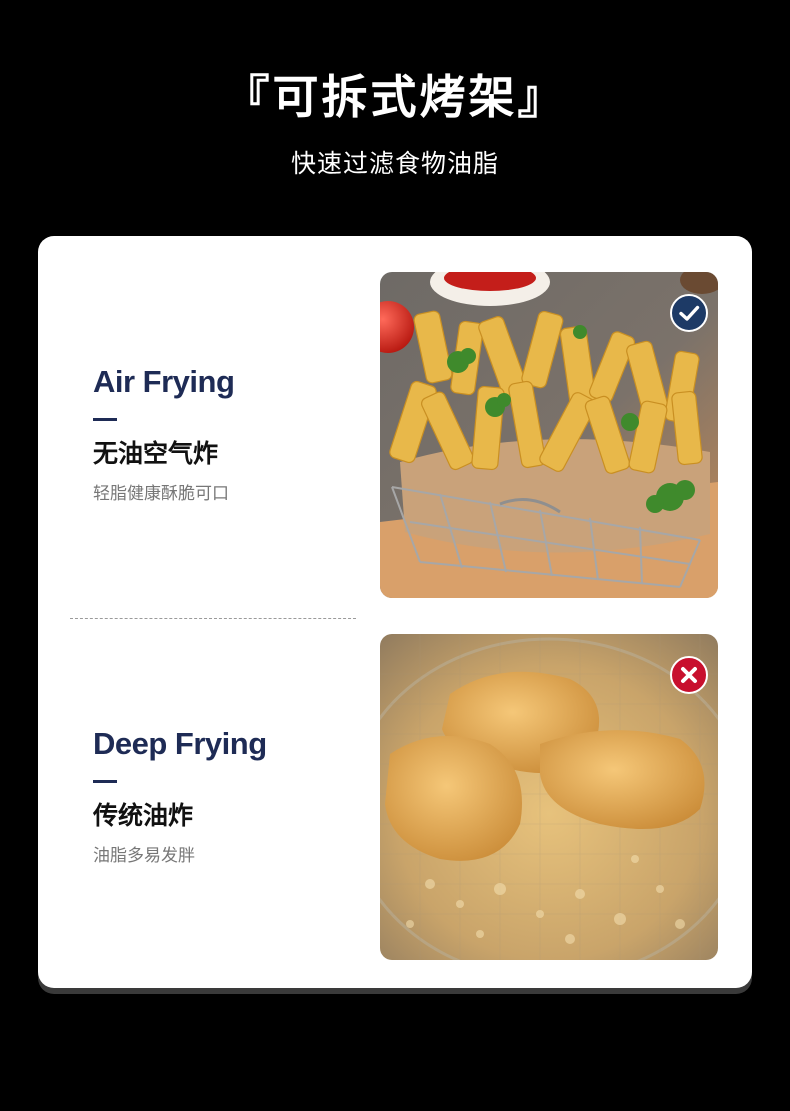 The height and width of the screenshot is (1111, 790). What do you see at coordinates (105, 781) in the screenshot?
I see `deep-frying-dash` at bounding box center [105, 781].